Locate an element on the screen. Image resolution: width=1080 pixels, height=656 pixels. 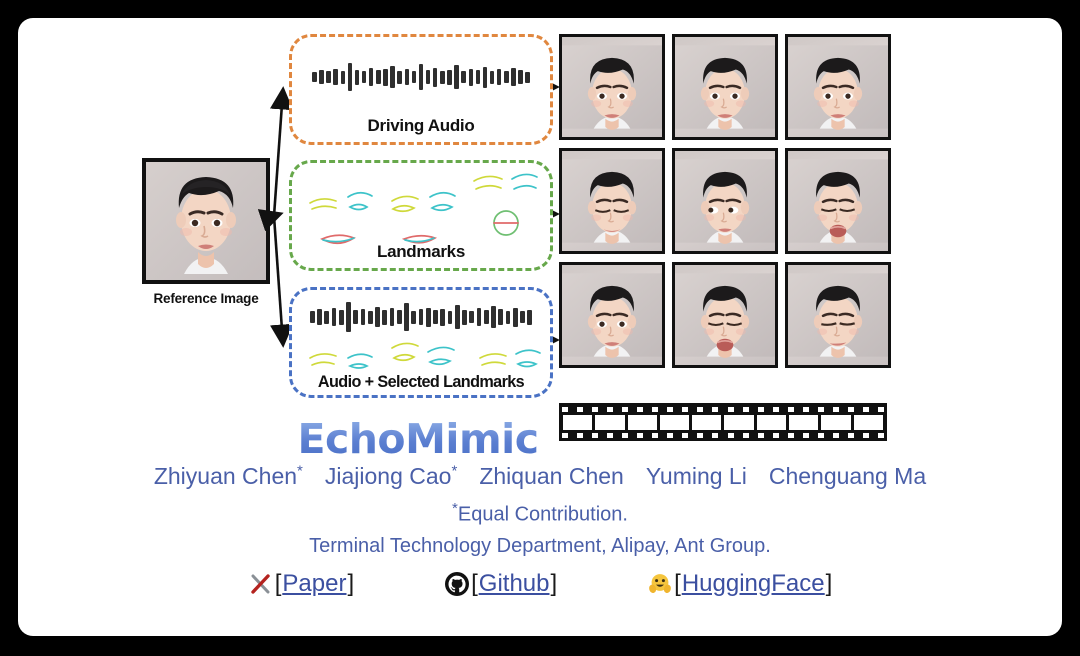
modality-label-audio-landmarks: Audio + Selected Landmarks is located at coordinates (421, 382).